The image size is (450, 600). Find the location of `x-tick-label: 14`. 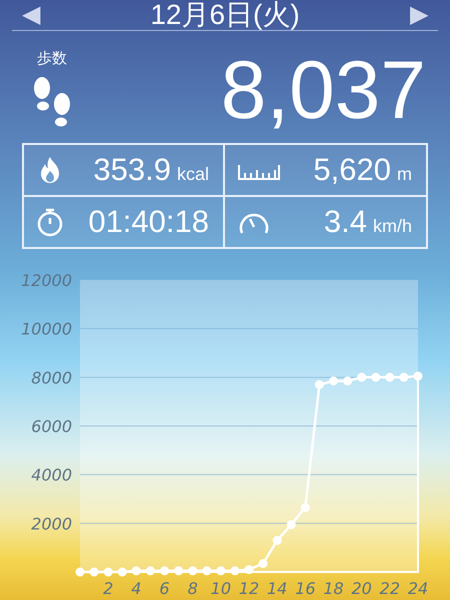

x-tick-label: 14 is located at coordinates (277, 588).